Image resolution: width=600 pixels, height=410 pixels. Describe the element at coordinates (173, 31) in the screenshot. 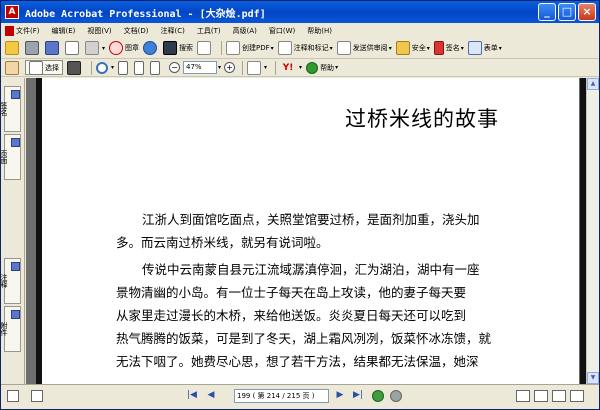

I see `menu-comments: 注释(C)` at that location.